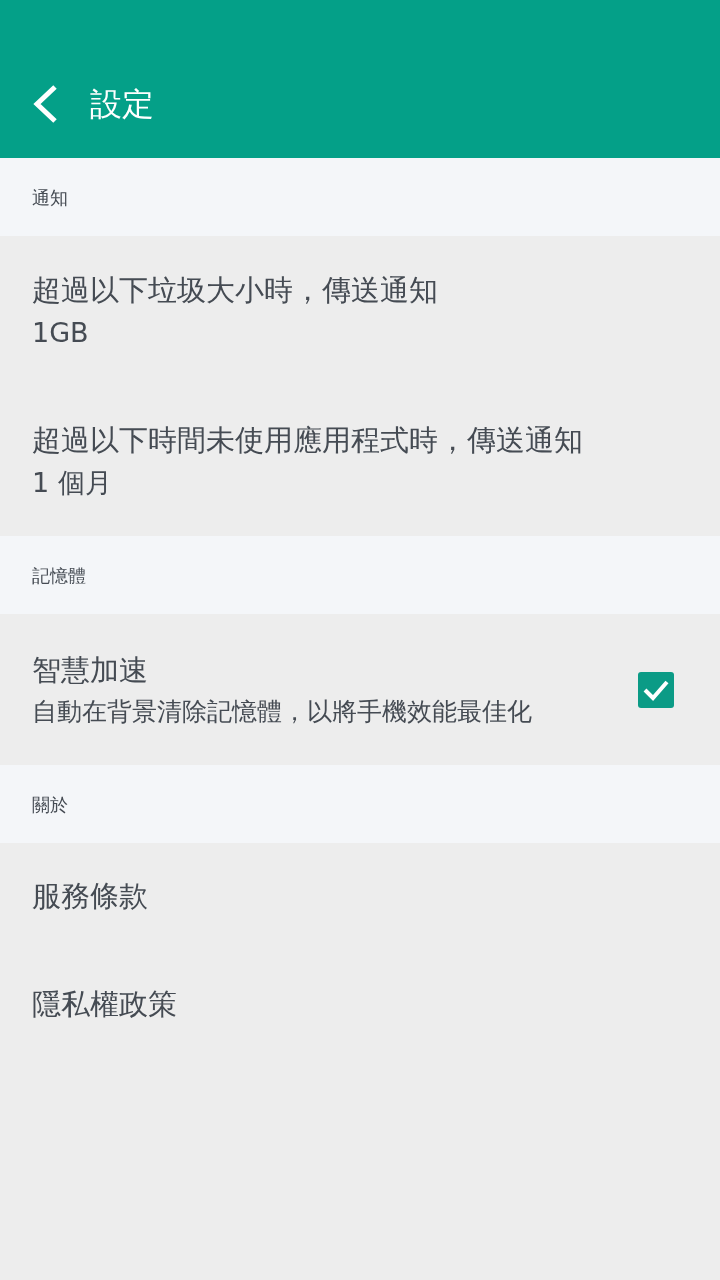  I want to click on setting-item: 超過以下時間未使用應用程式時，傳送通知 1 個月, so click(360, 461).